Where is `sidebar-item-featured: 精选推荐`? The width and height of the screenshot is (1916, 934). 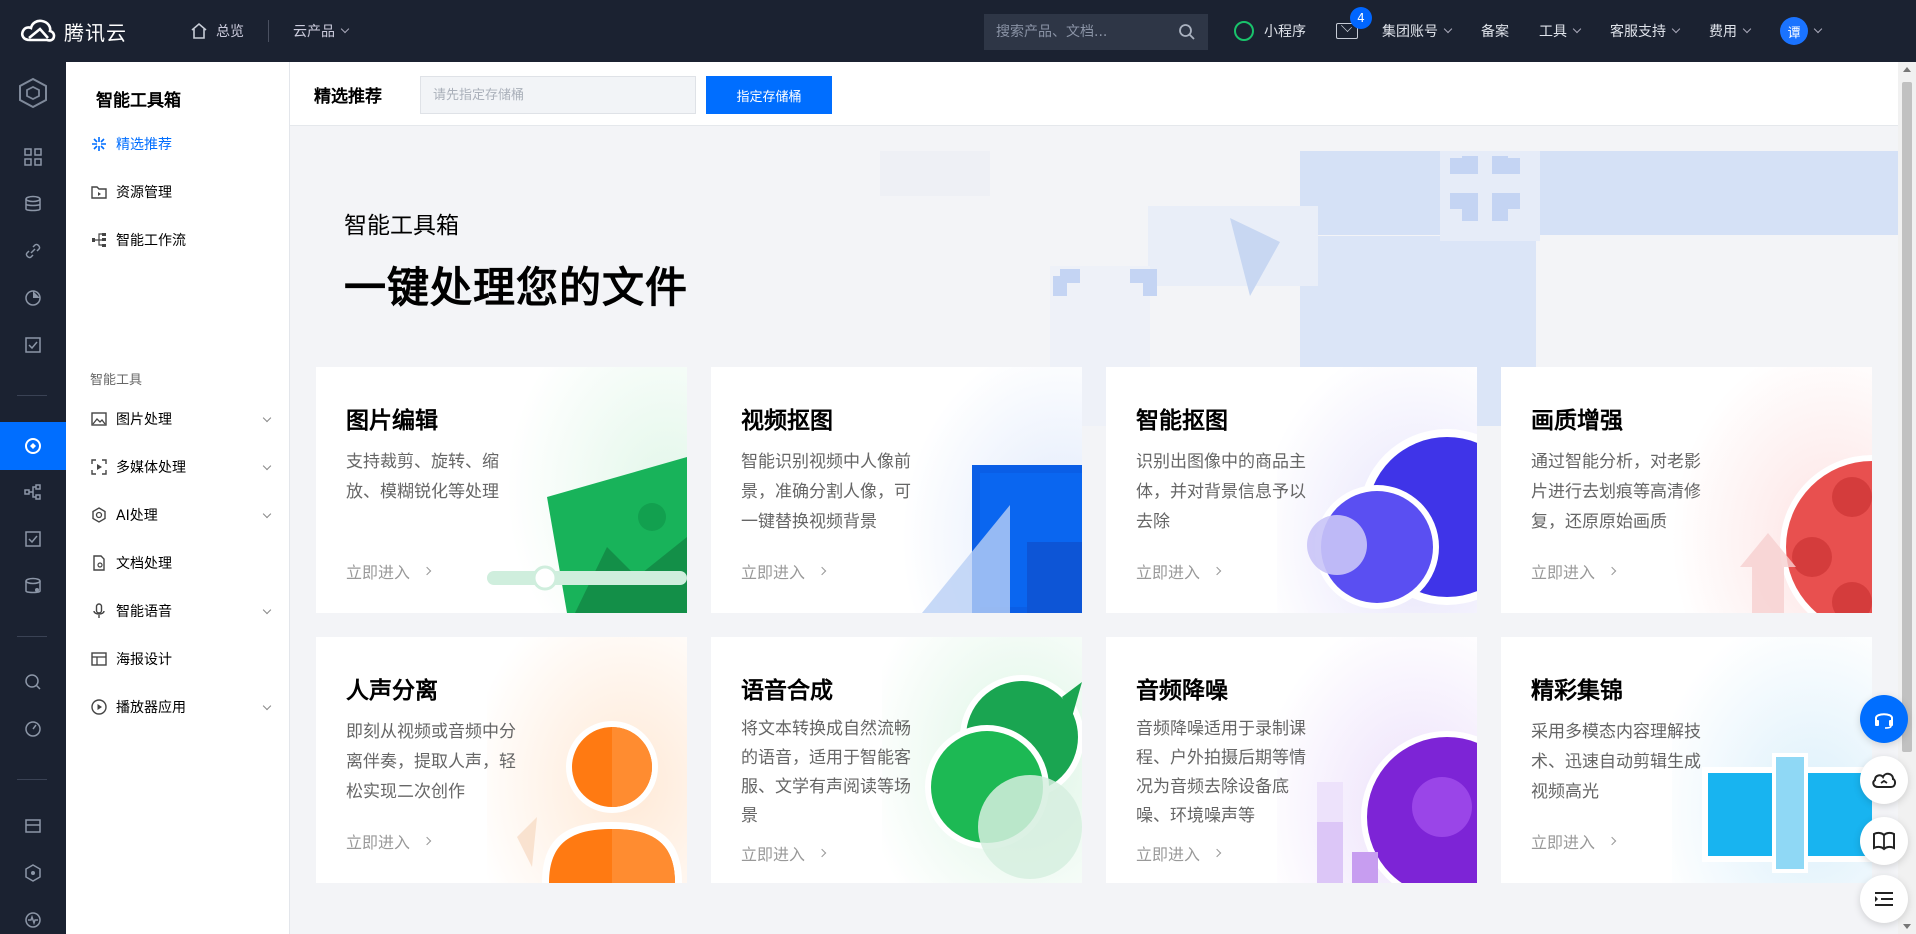
sidebar-item-featured: 精选推荐 is located at coordinates (180, 144).